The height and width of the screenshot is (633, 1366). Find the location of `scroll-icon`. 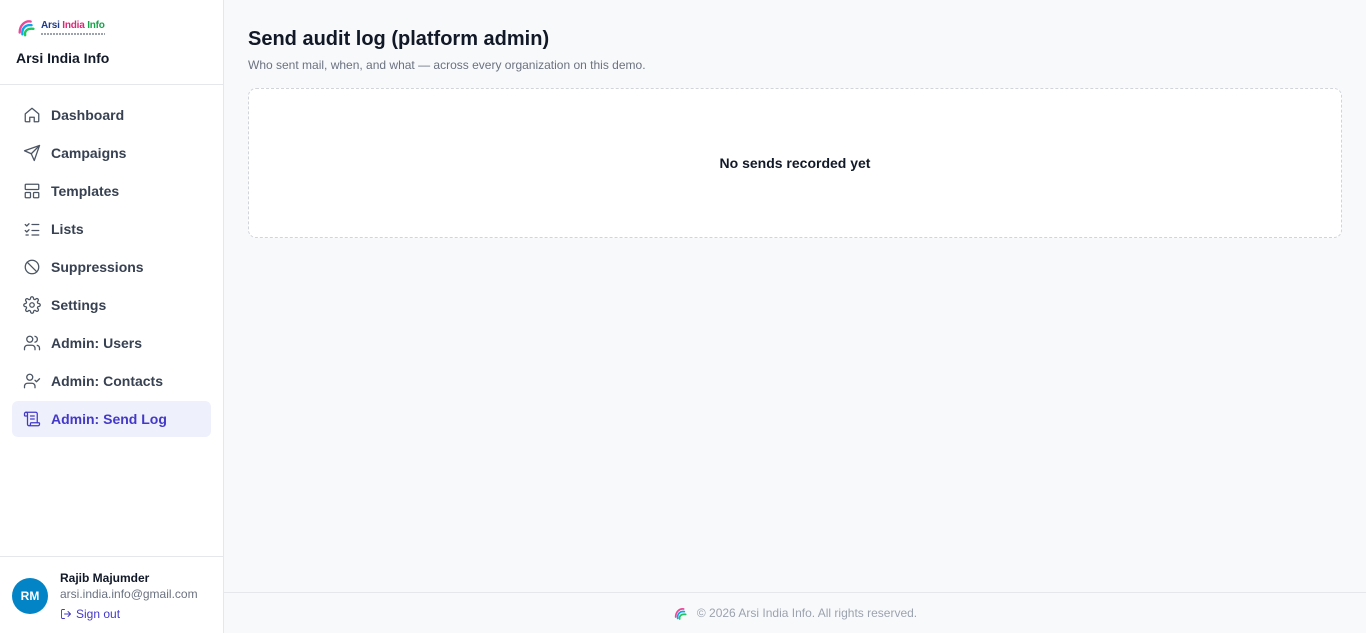

scroll-icon is located at coordinates (32, 419).